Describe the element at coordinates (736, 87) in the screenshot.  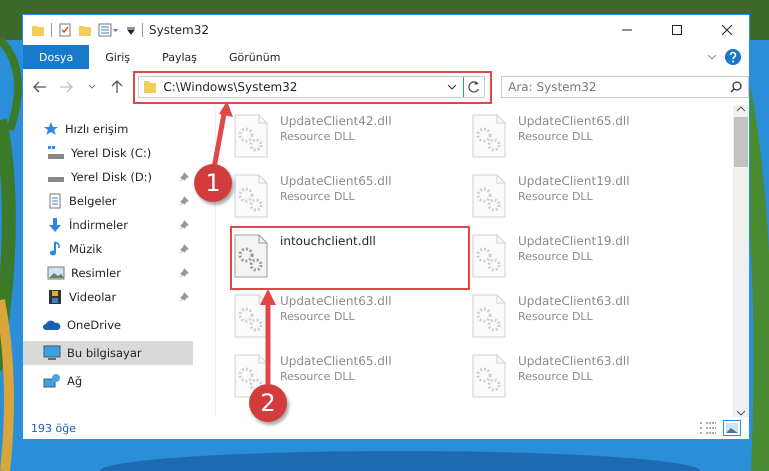
I see `search-icon` at that location.